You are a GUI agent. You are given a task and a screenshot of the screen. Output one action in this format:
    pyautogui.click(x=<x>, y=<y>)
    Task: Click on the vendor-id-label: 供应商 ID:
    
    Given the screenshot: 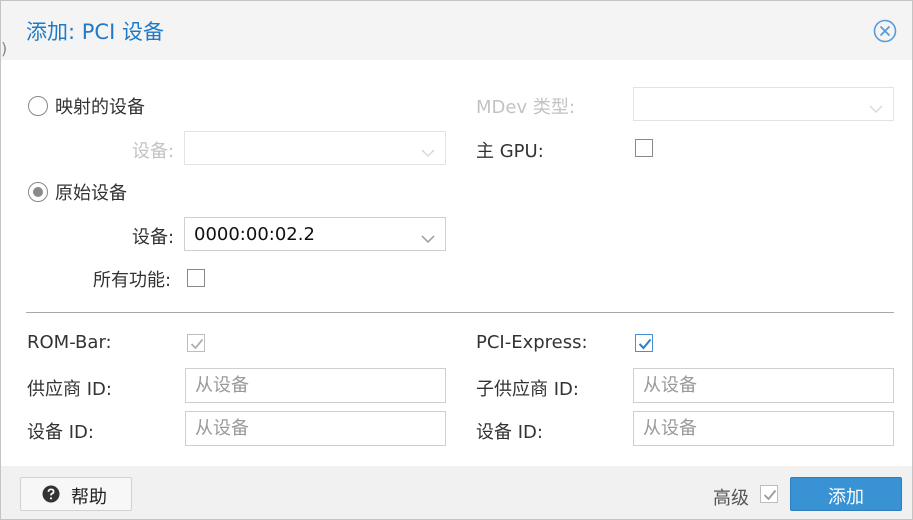 What is the action you would take?
    pyautogui.click(x=69, y=389)
    